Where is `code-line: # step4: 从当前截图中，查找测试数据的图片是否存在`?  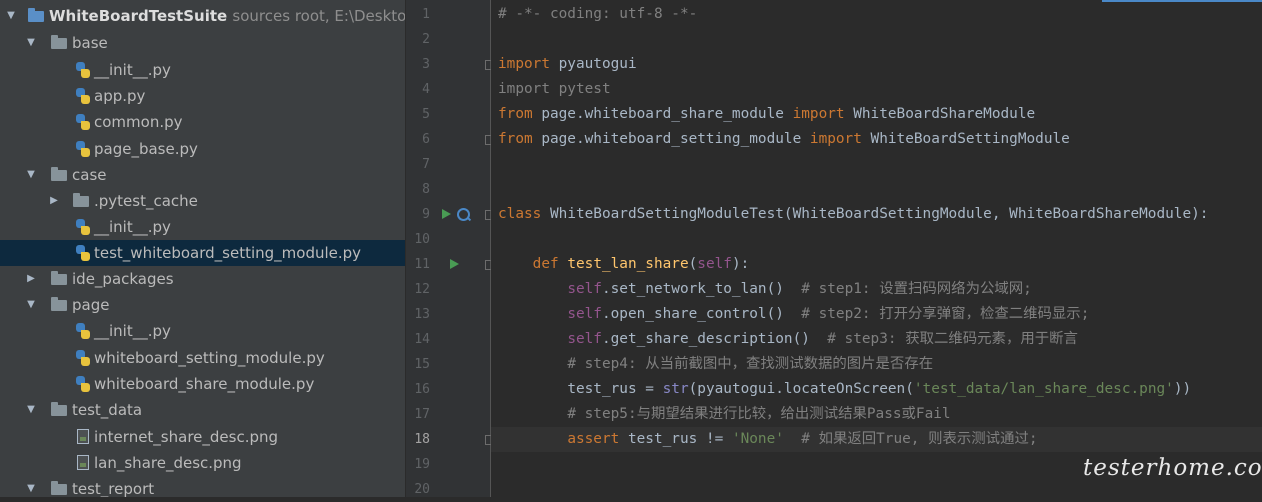 code-line: # step4: 从当前截图中，查找测试数据的图片是否存在 is located at coordinates (750, 364).